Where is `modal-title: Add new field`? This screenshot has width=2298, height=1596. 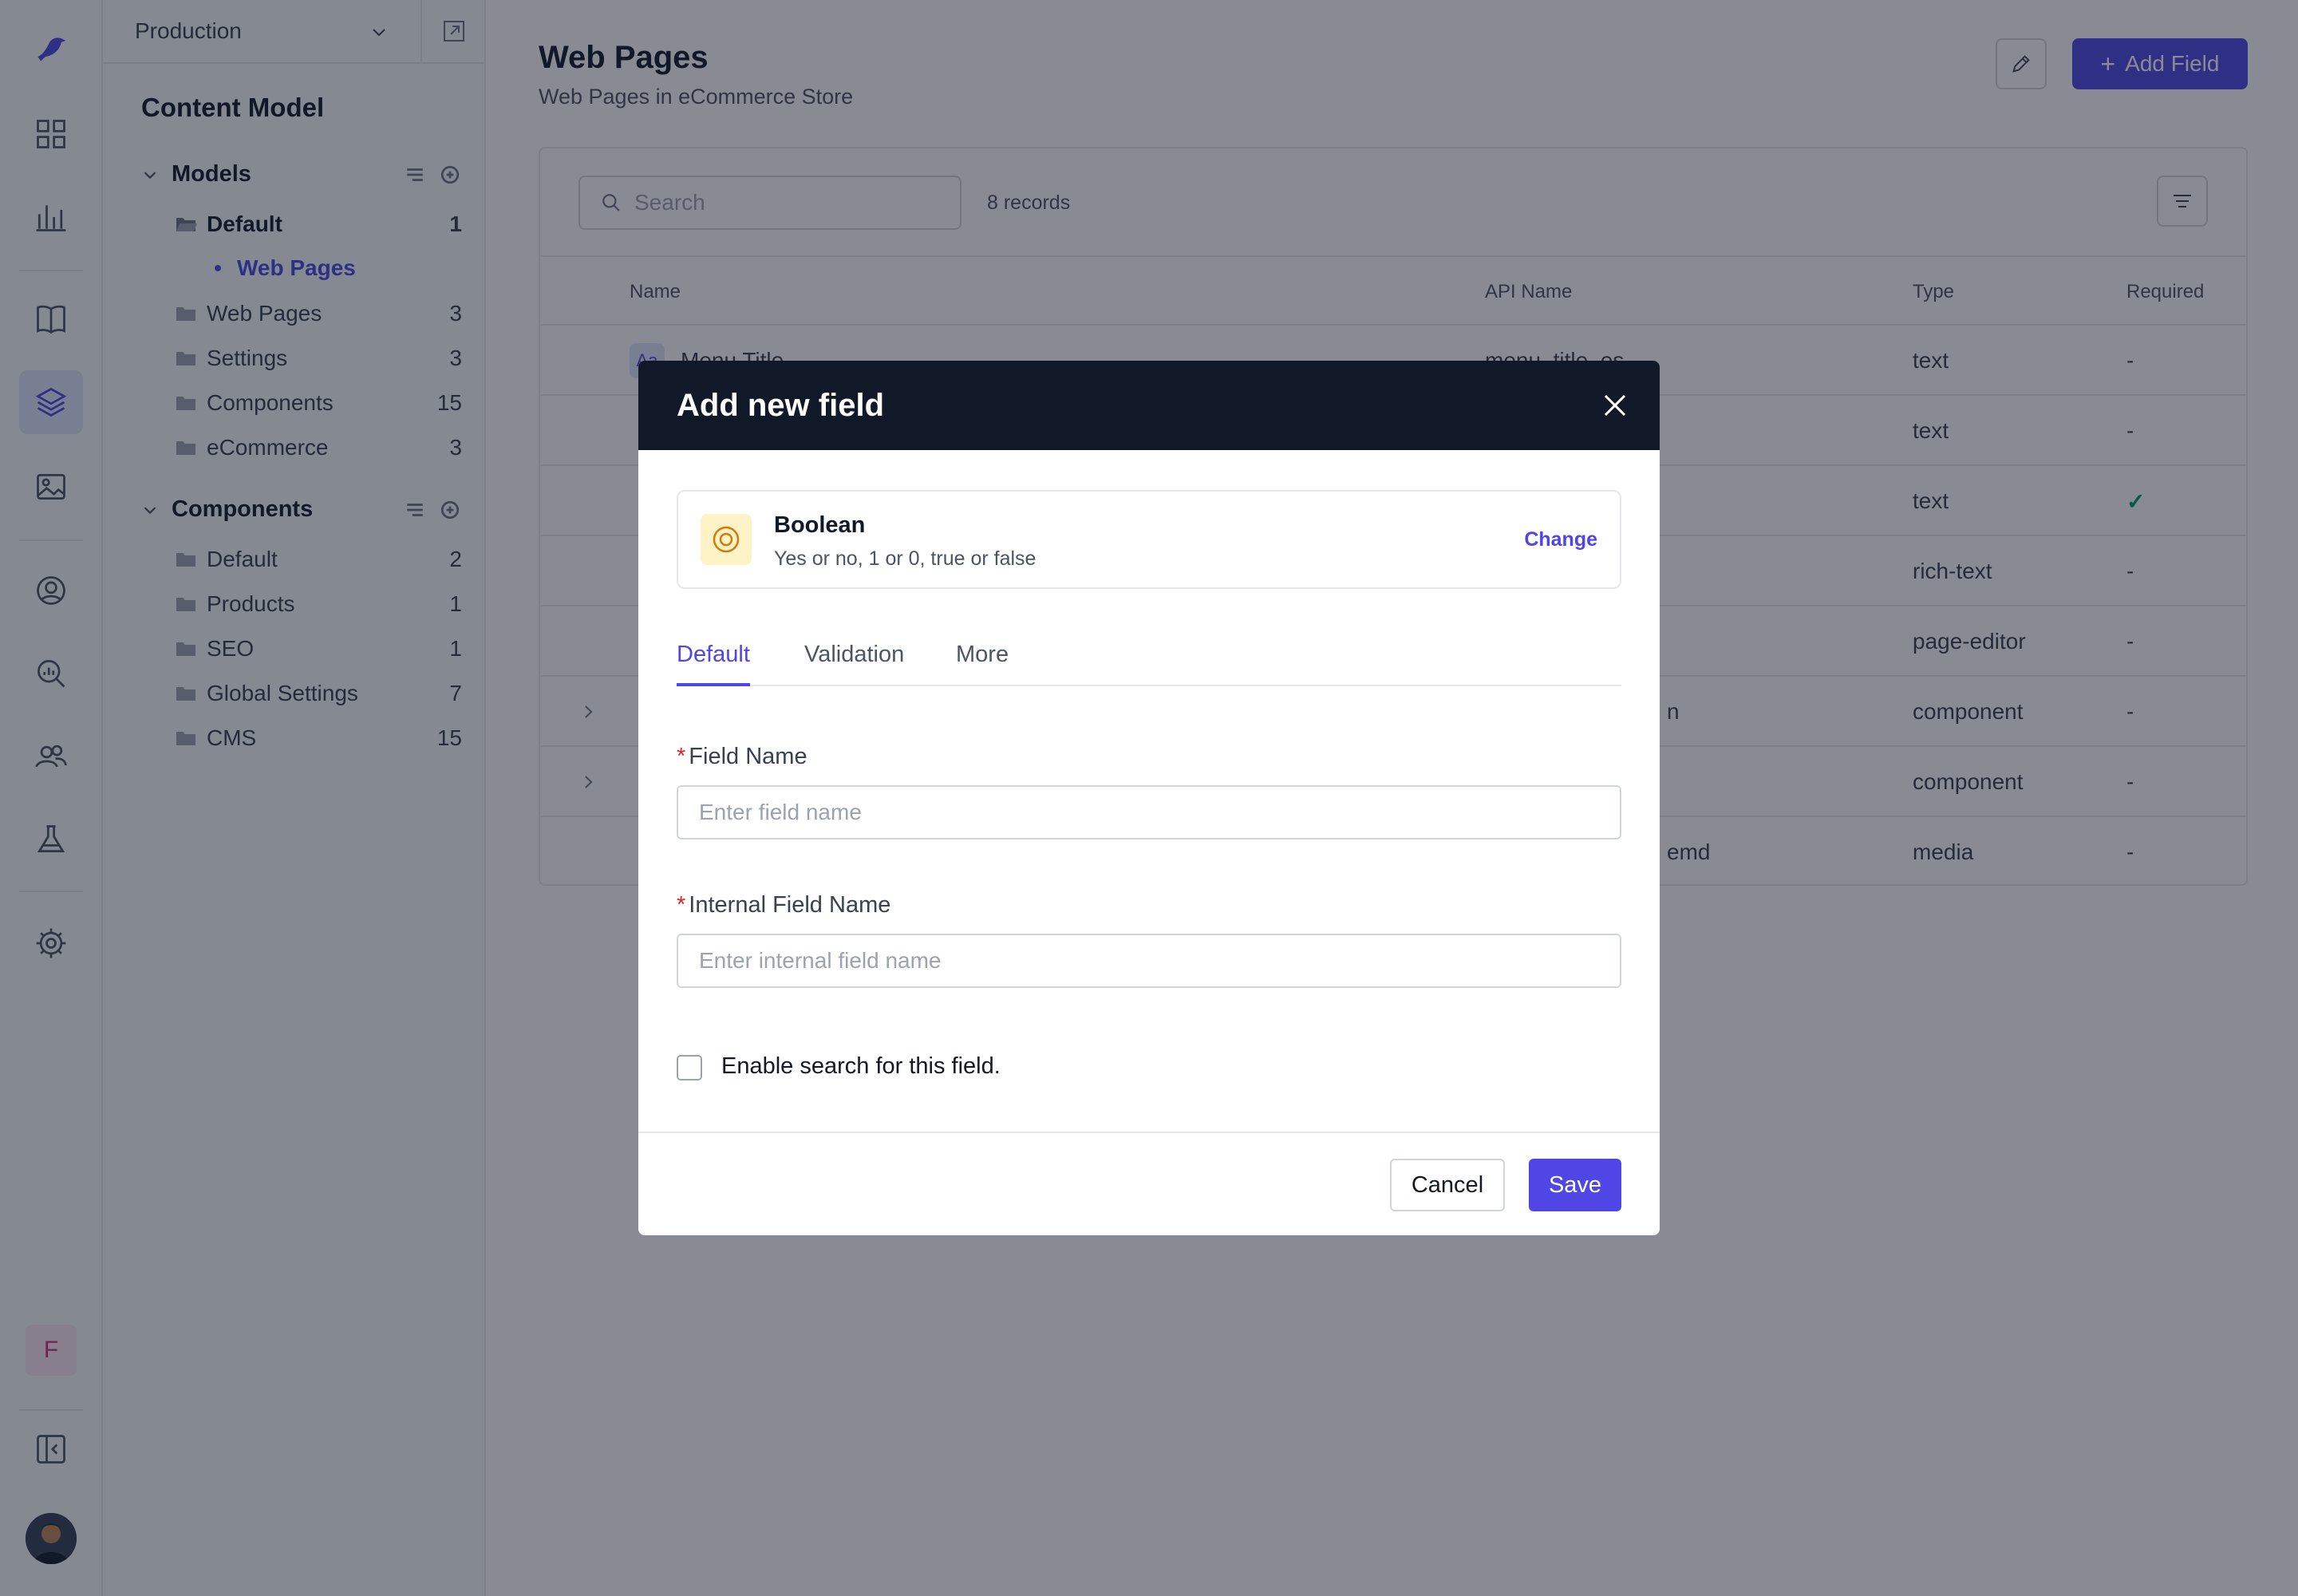 modal-title: Add new field is located at coordinates (781, 405).